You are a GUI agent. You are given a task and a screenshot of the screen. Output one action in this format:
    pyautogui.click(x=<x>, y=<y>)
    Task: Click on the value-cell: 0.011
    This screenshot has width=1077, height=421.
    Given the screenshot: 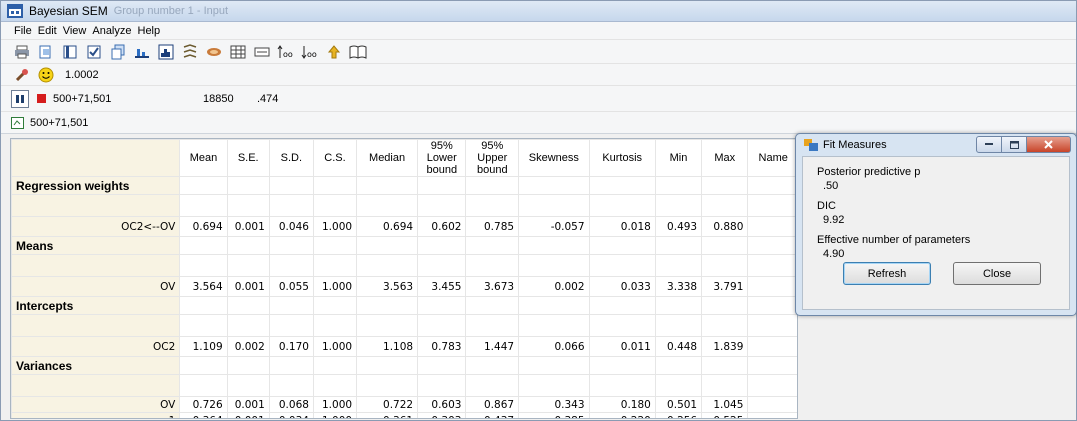 What is the action you would take?
    pyautogui.click(x=622, y=346)
    